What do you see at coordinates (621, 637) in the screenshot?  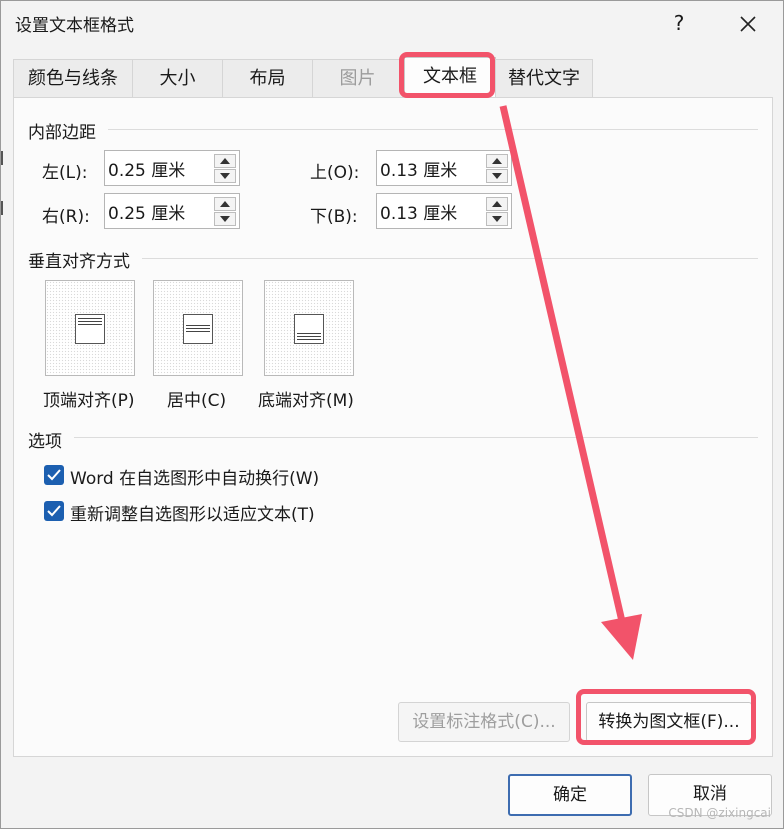 I see `annotation-arrow-head` at bounding box center [621, 637].